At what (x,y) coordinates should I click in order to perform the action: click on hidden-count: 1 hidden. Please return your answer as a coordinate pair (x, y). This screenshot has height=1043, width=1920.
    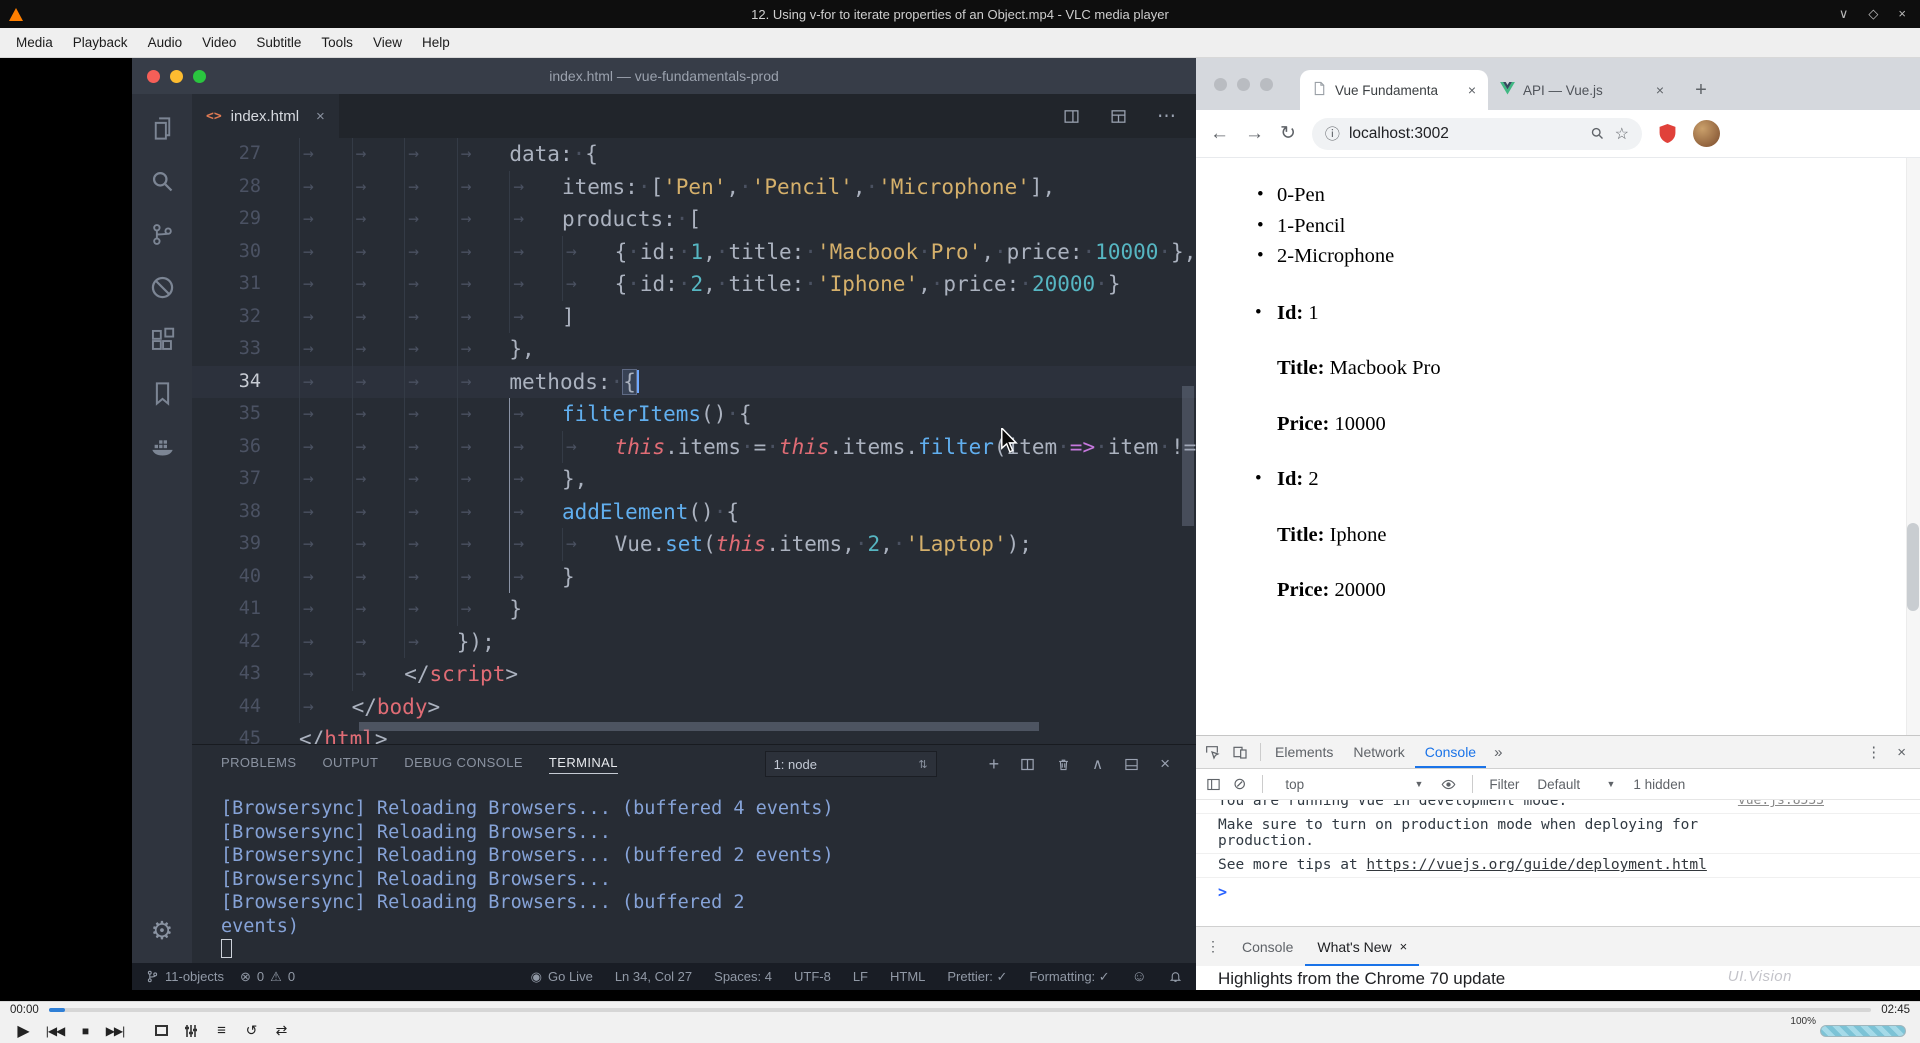
    Looking at the image, I should click on (1659, 784).